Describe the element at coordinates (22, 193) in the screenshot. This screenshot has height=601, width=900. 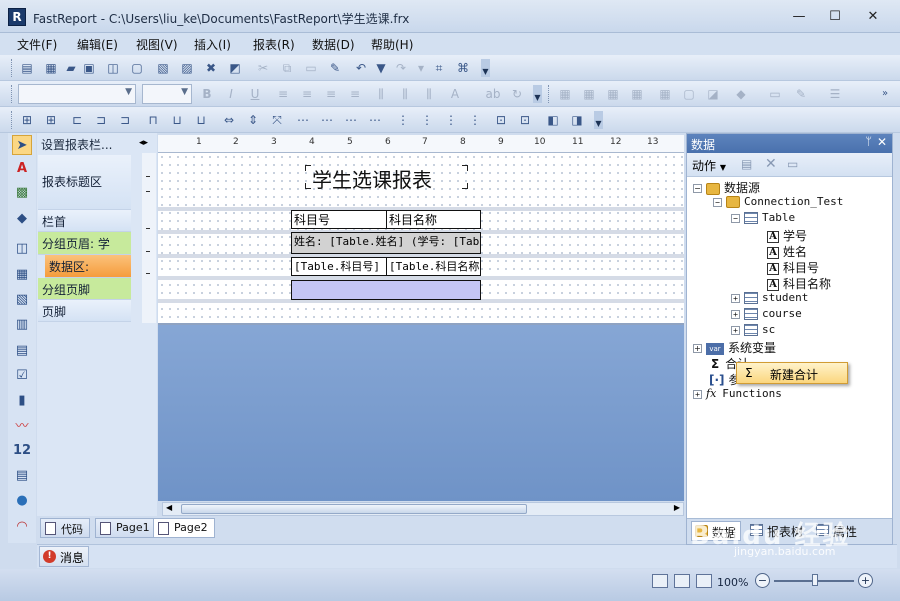
I see `picture-object-icon: ▩` at that location.